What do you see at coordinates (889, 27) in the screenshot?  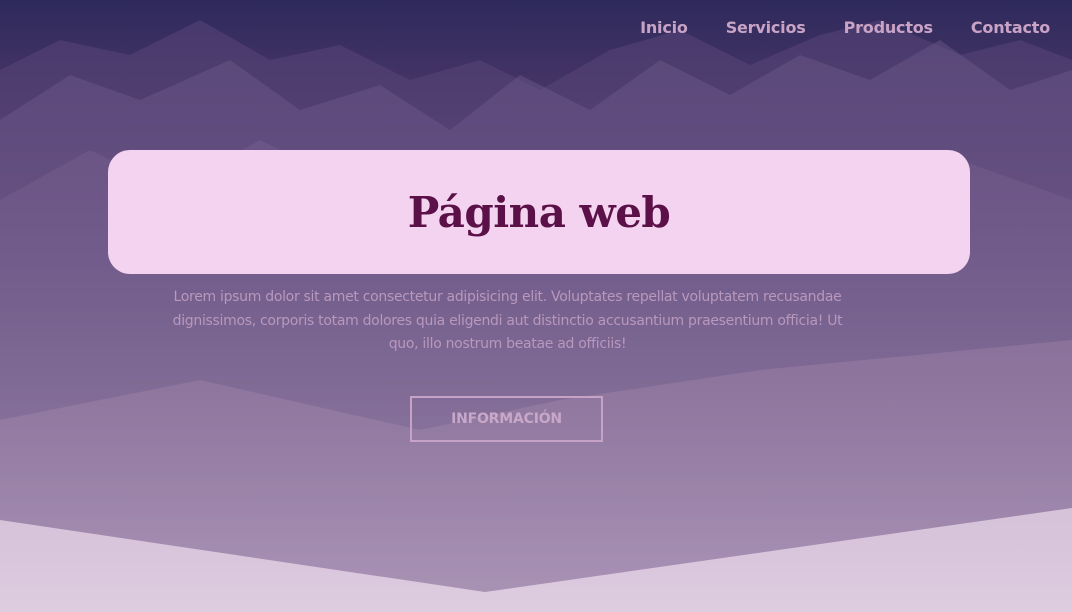 I see `nav-link-productos: Productos` at bounding box center [889, 27].